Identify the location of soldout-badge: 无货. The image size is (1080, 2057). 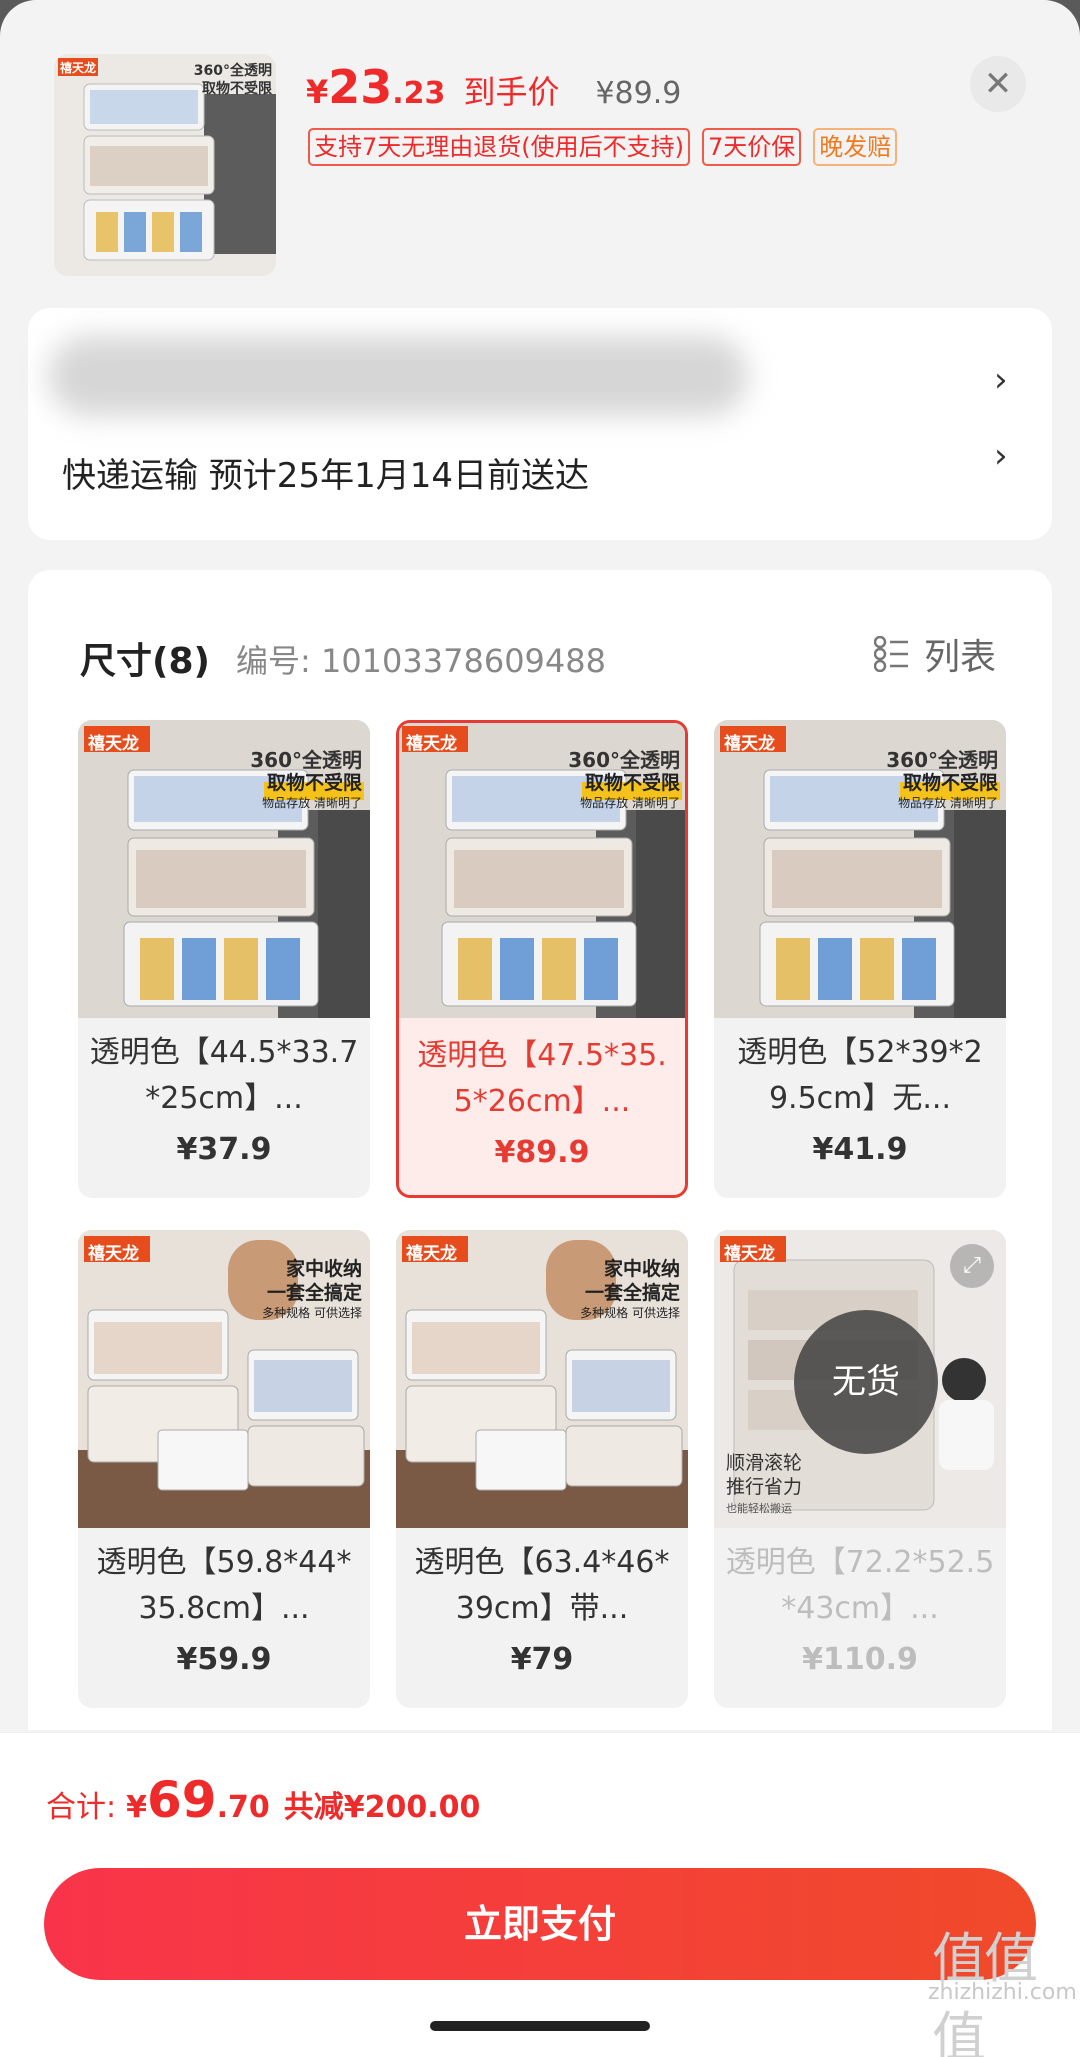
(866, 1382).